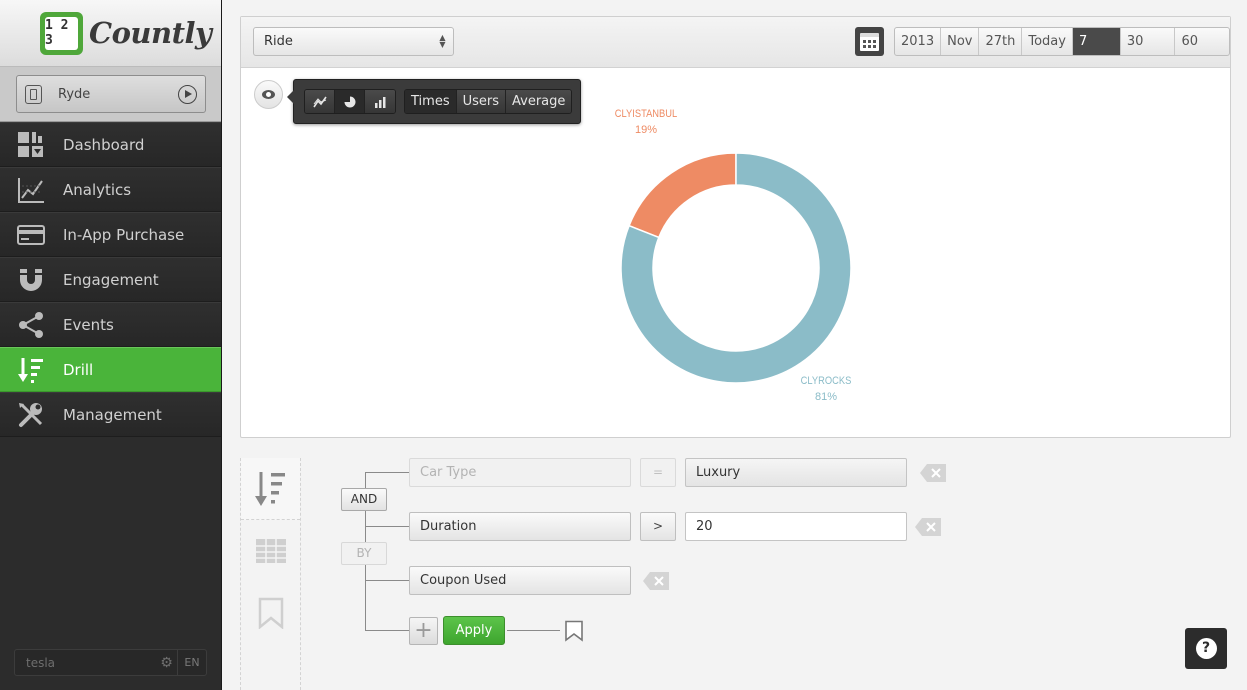 This screenshot has width=1247, height=690. What do you see at coordinates (442, 41) in the screenshot?
I see `select-arrows-icon: ▲ ▼` at bounding box center [442, 41].